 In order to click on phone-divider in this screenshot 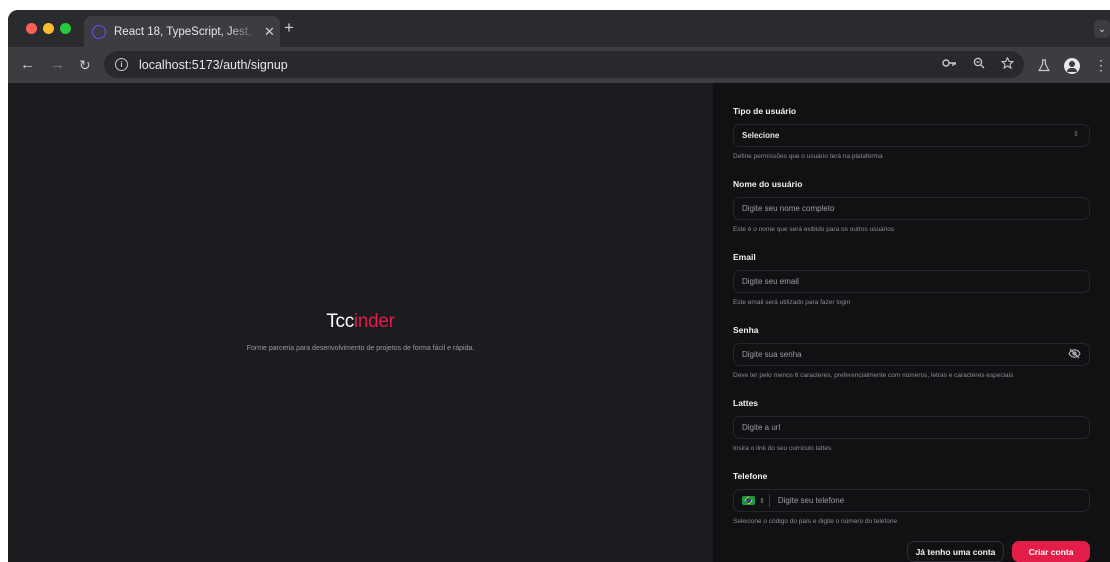, I will do `click(769, 500)`.